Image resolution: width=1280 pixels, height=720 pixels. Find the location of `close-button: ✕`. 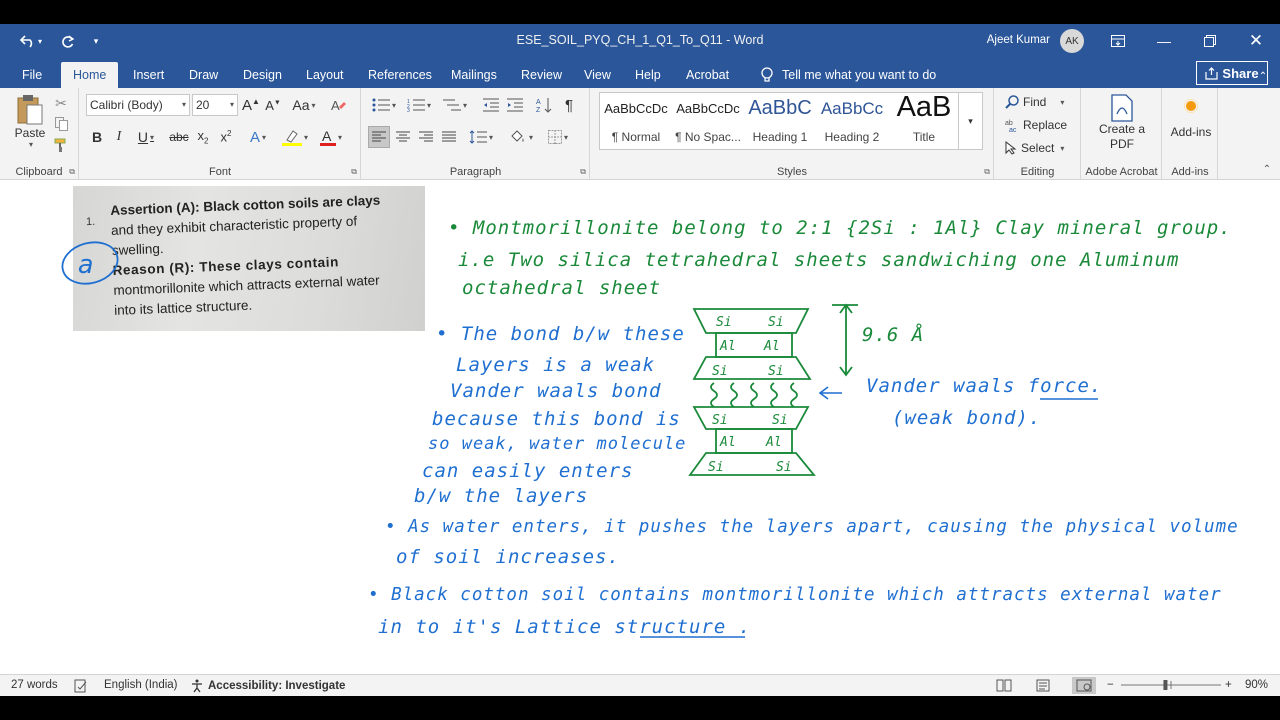

close-button: ✕ is located at coordinates (1256, 41).